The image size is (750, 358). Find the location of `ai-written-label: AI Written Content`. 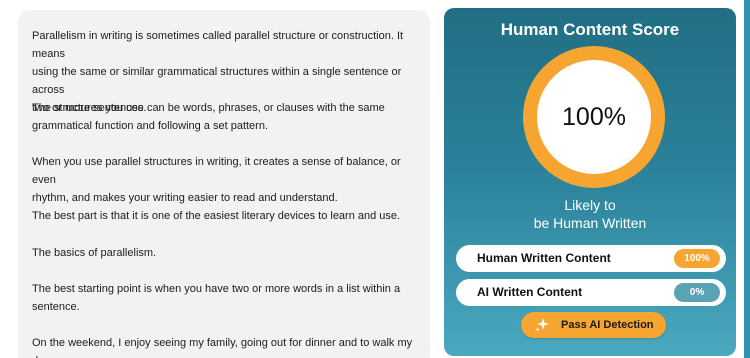

ai-written-label: AI Written Content is located at coordinates (530, 292).